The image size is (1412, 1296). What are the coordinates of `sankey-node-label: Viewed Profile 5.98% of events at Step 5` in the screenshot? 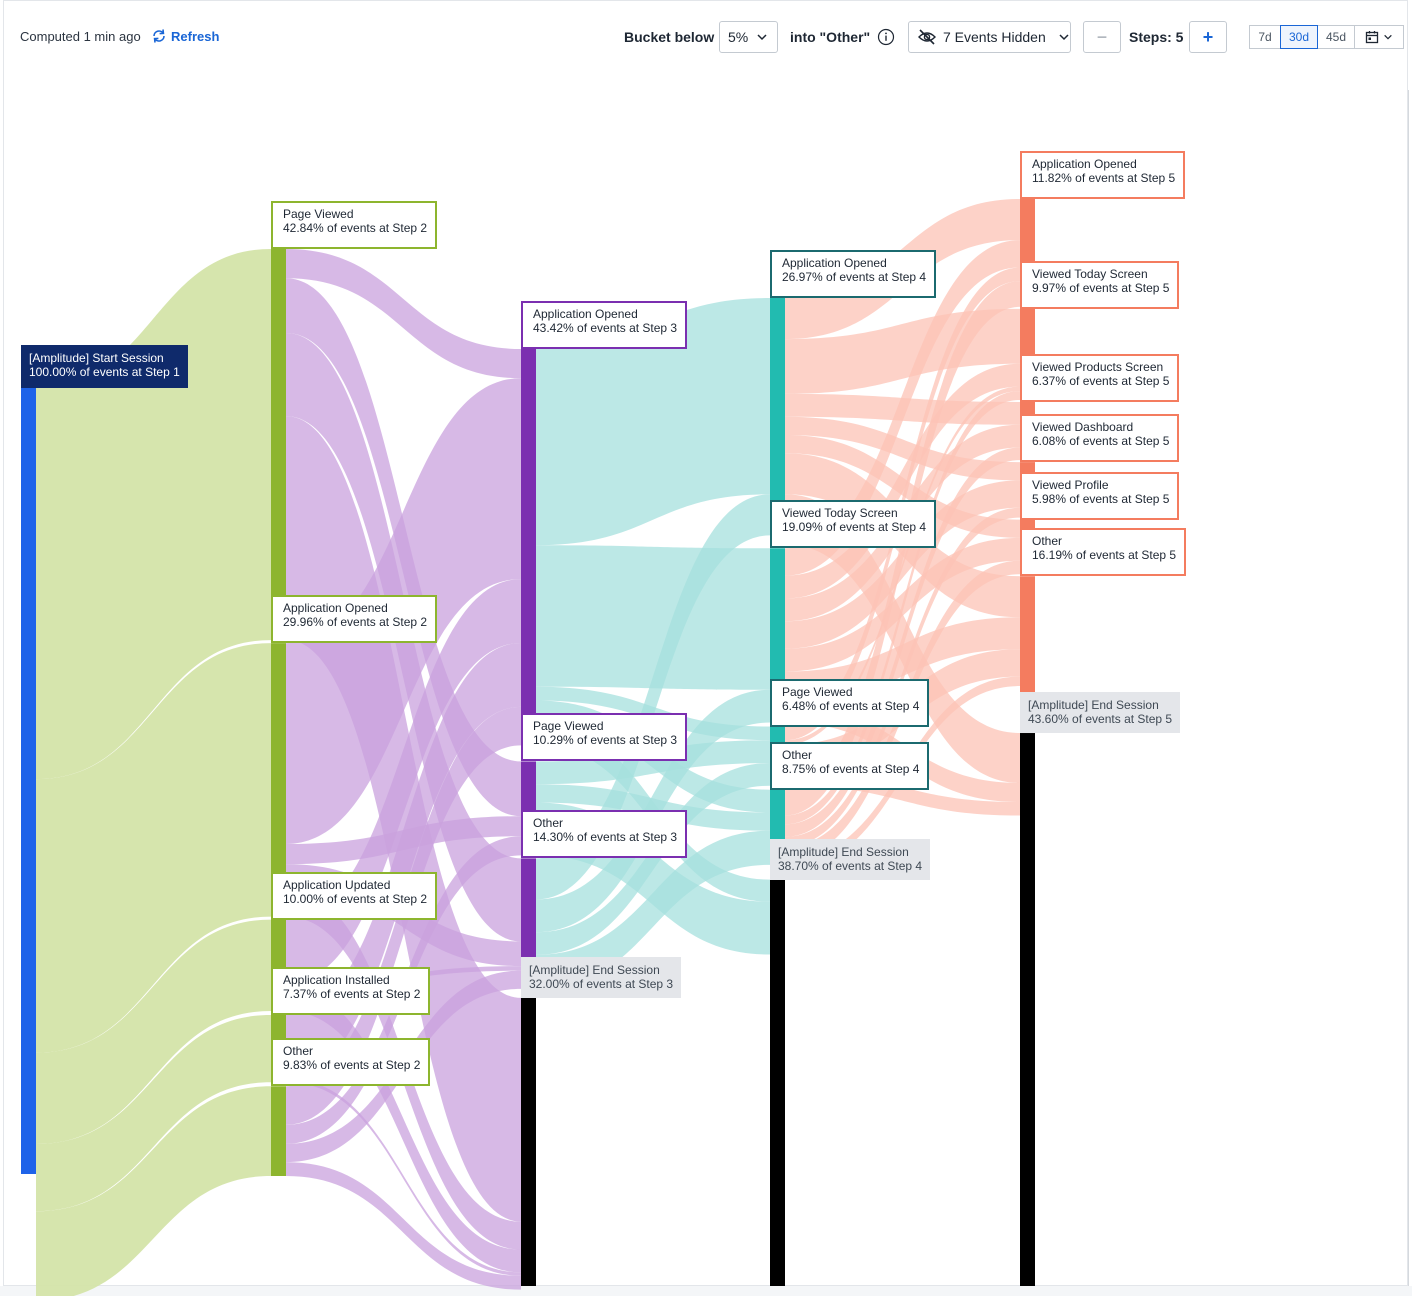 It's located at (1100, 495).